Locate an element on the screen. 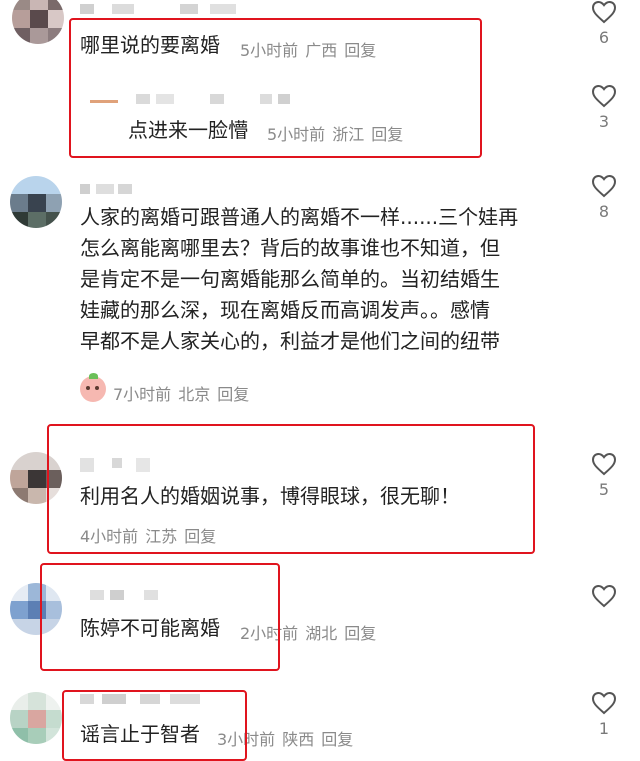 The image size is (640, 761). location: 湖北 is located at coordinates (321, 633).